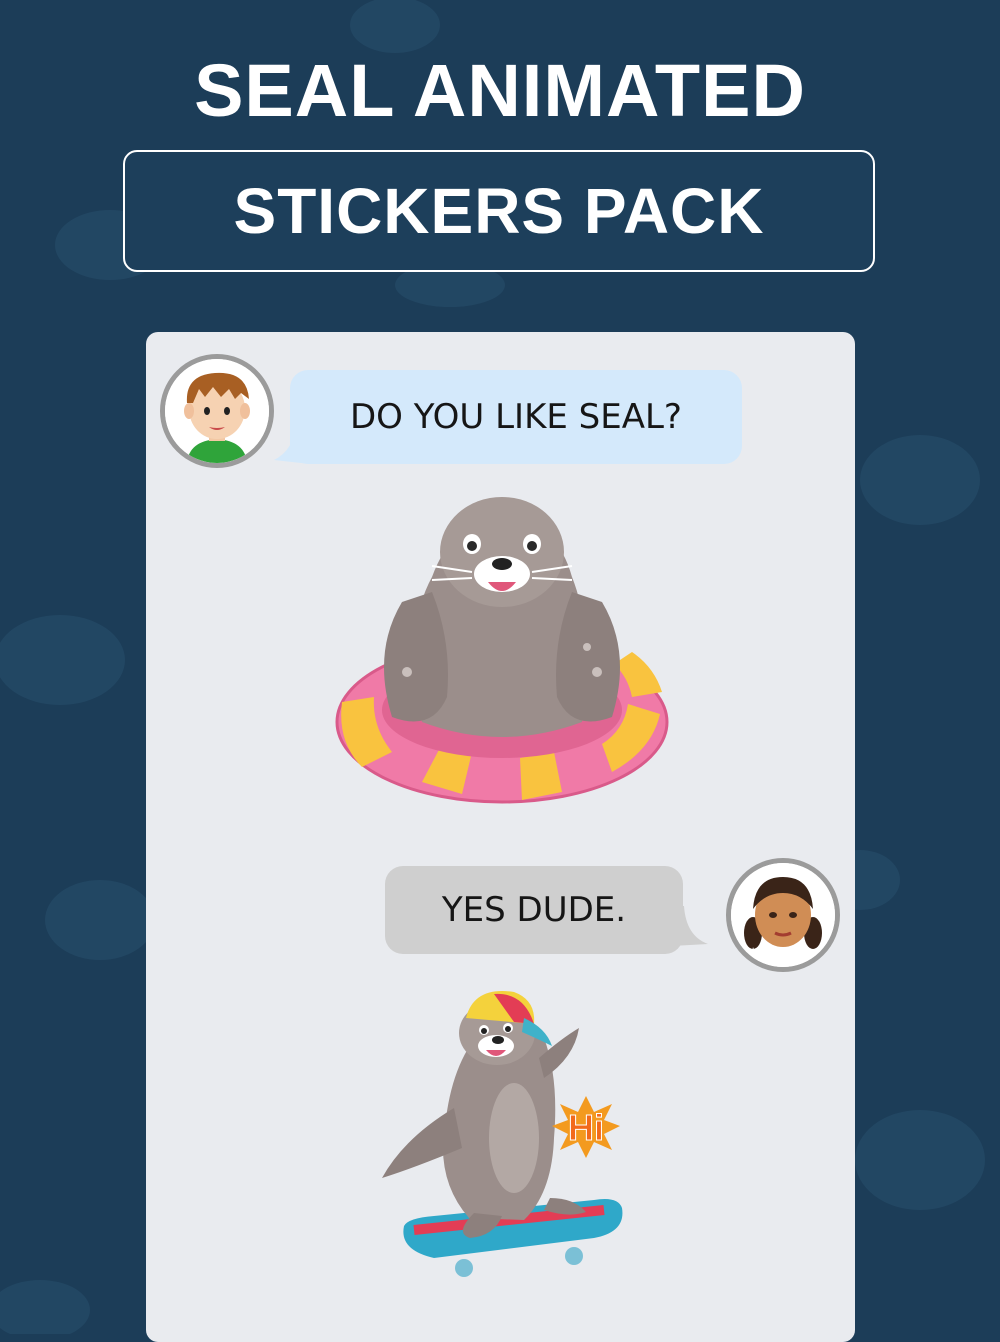  I want to click on message-bubble-outgoing: YES DUDE., so click(534, 910).